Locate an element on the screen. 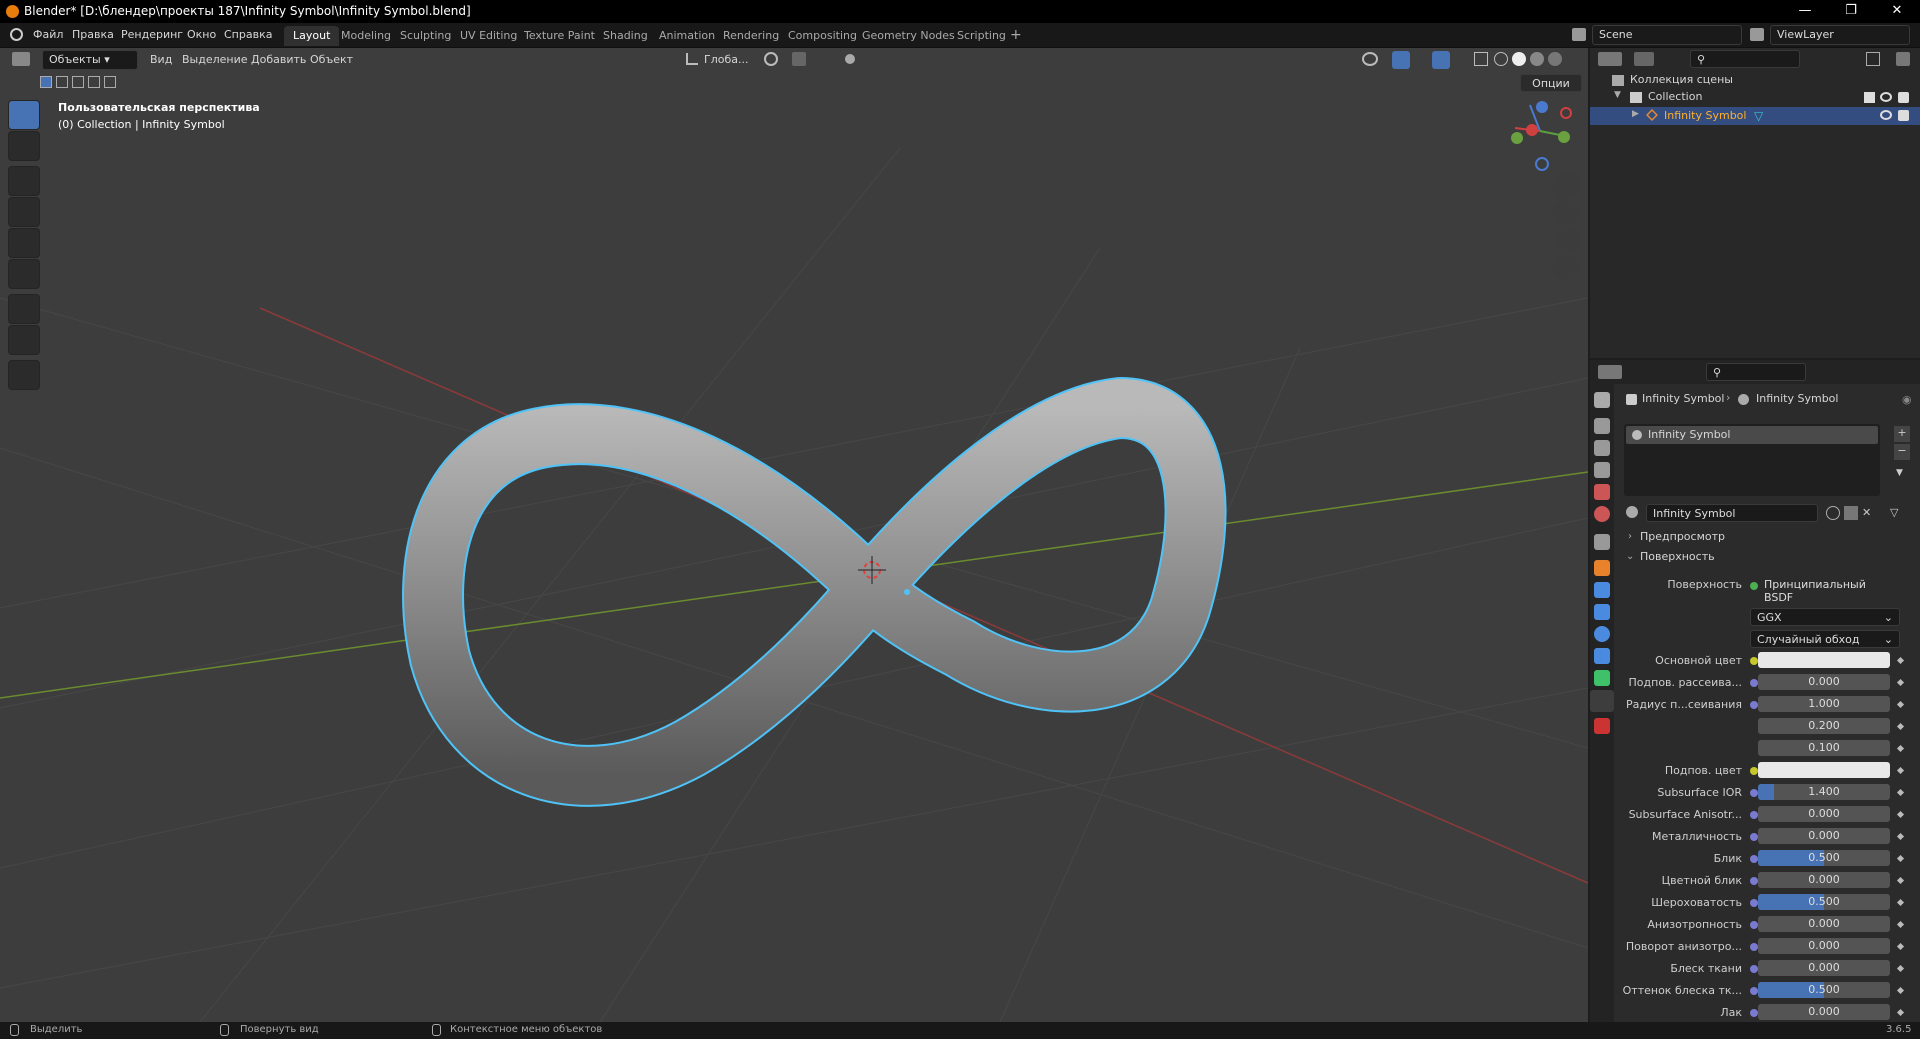 This screenshot has height=1039, width=1920. select-box-tool is located at coordinates (24, 115).